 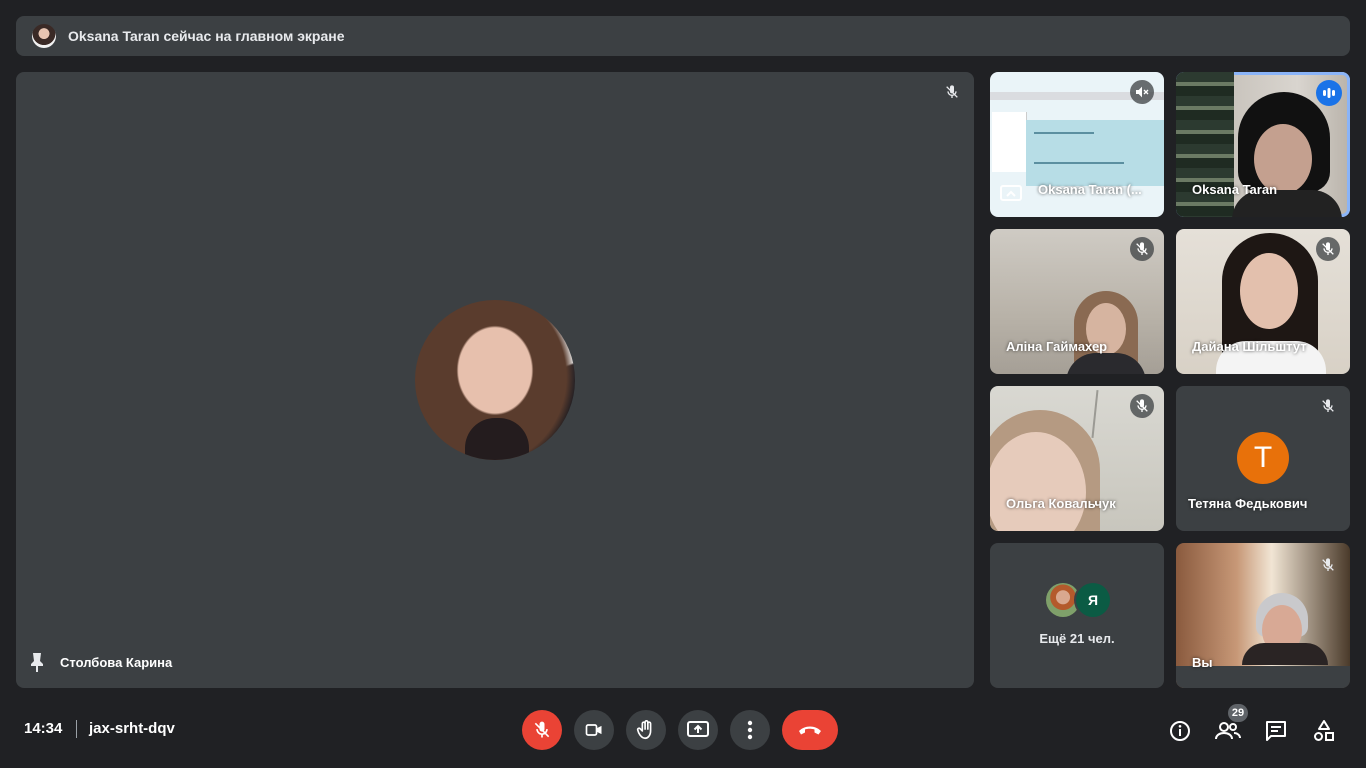 I want to click on leave-call-button, so click(x=810, y=730).